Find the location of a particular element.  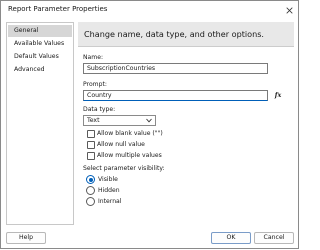

chevron-down-icon is located at coordinates (149, 120).